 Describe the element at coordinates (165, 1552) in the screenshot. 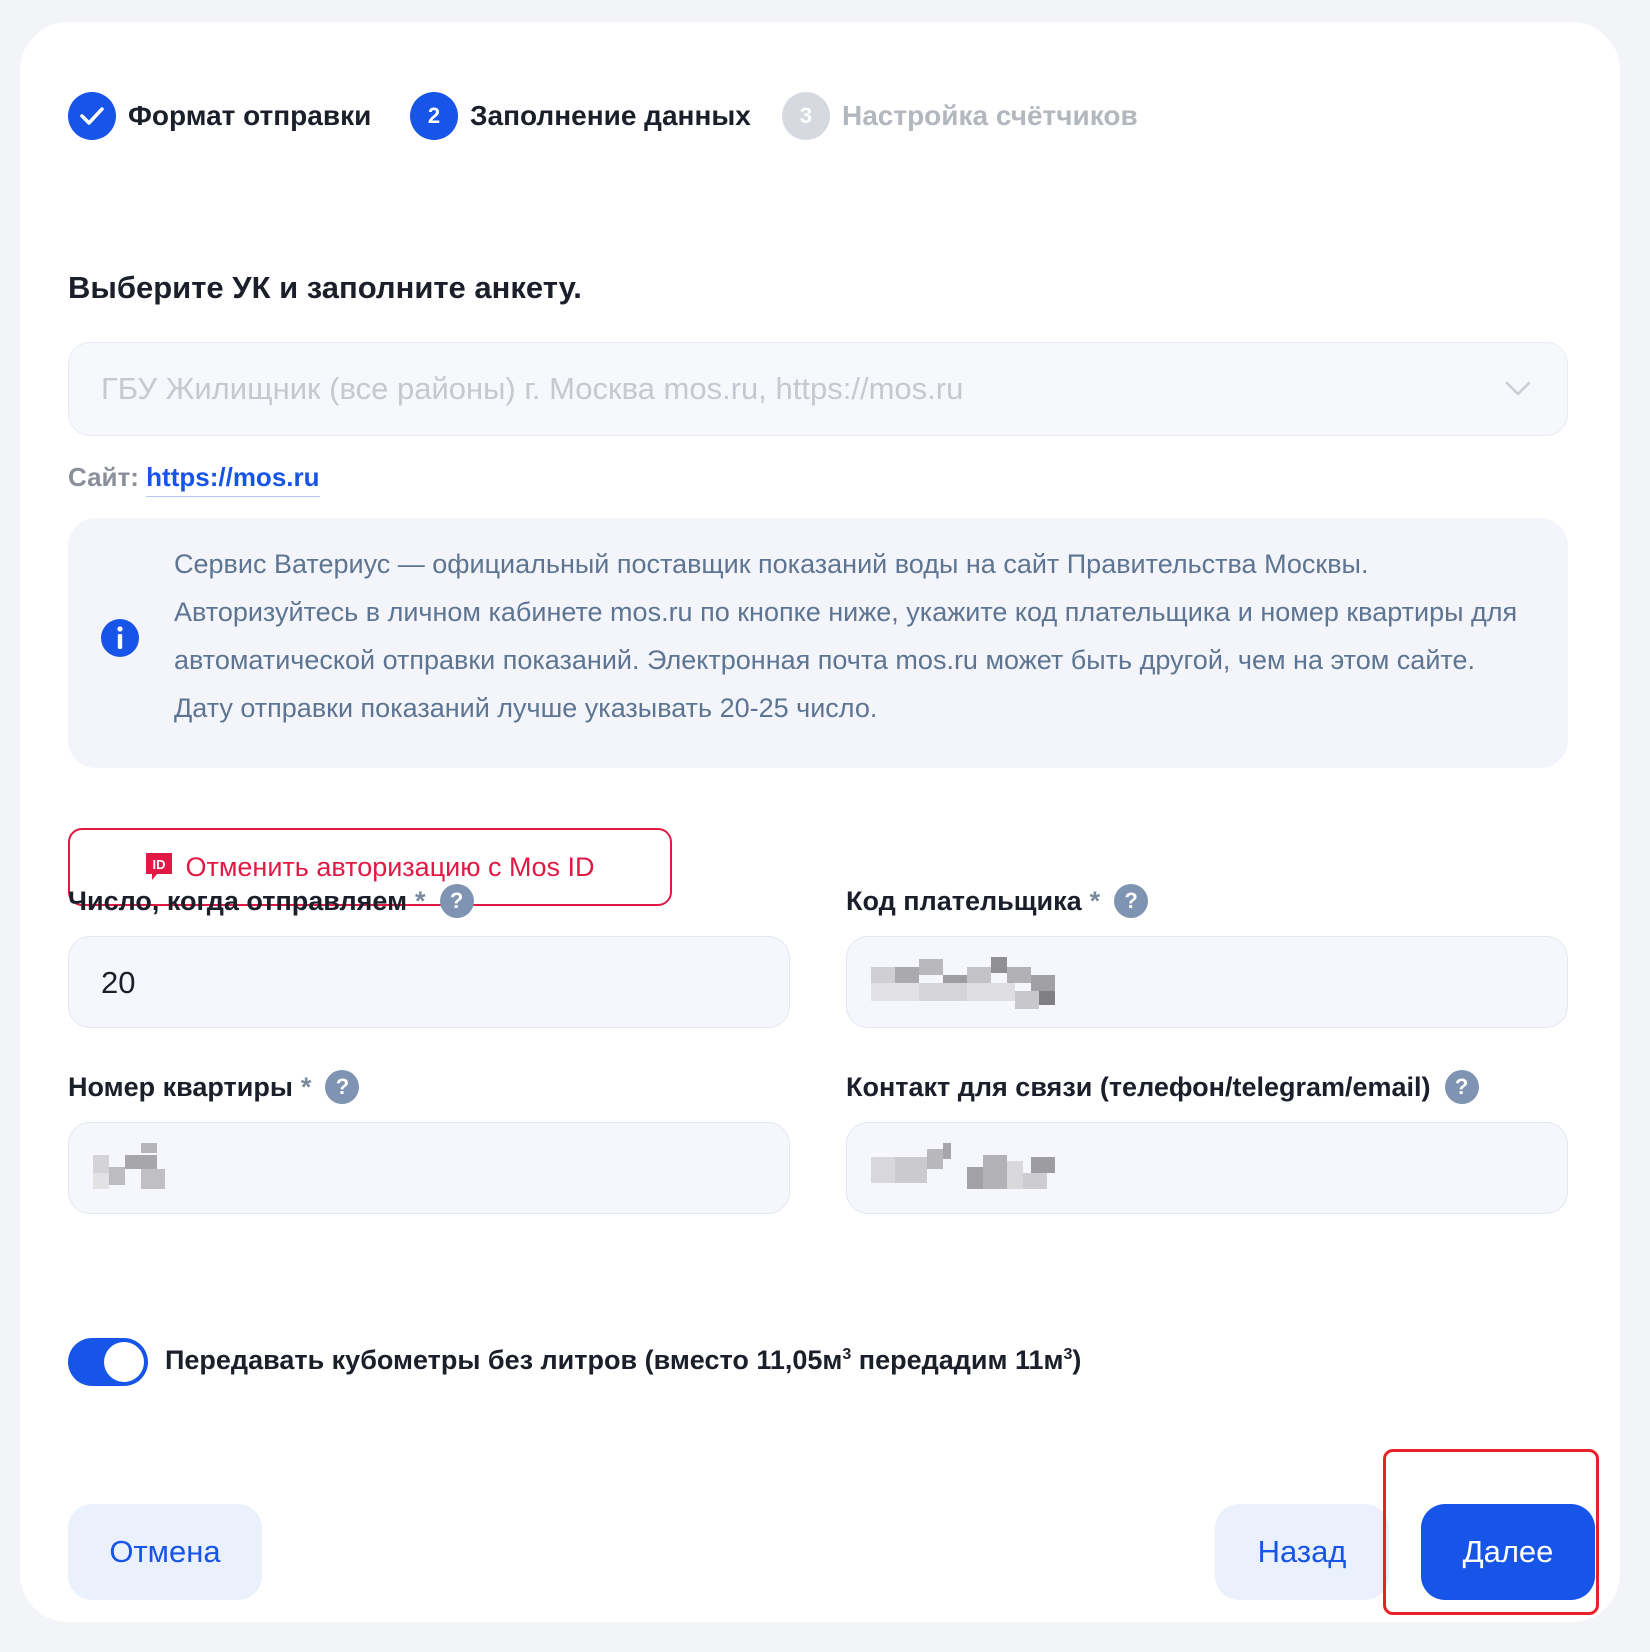

I see `cancel-button: Отмена` at that location.